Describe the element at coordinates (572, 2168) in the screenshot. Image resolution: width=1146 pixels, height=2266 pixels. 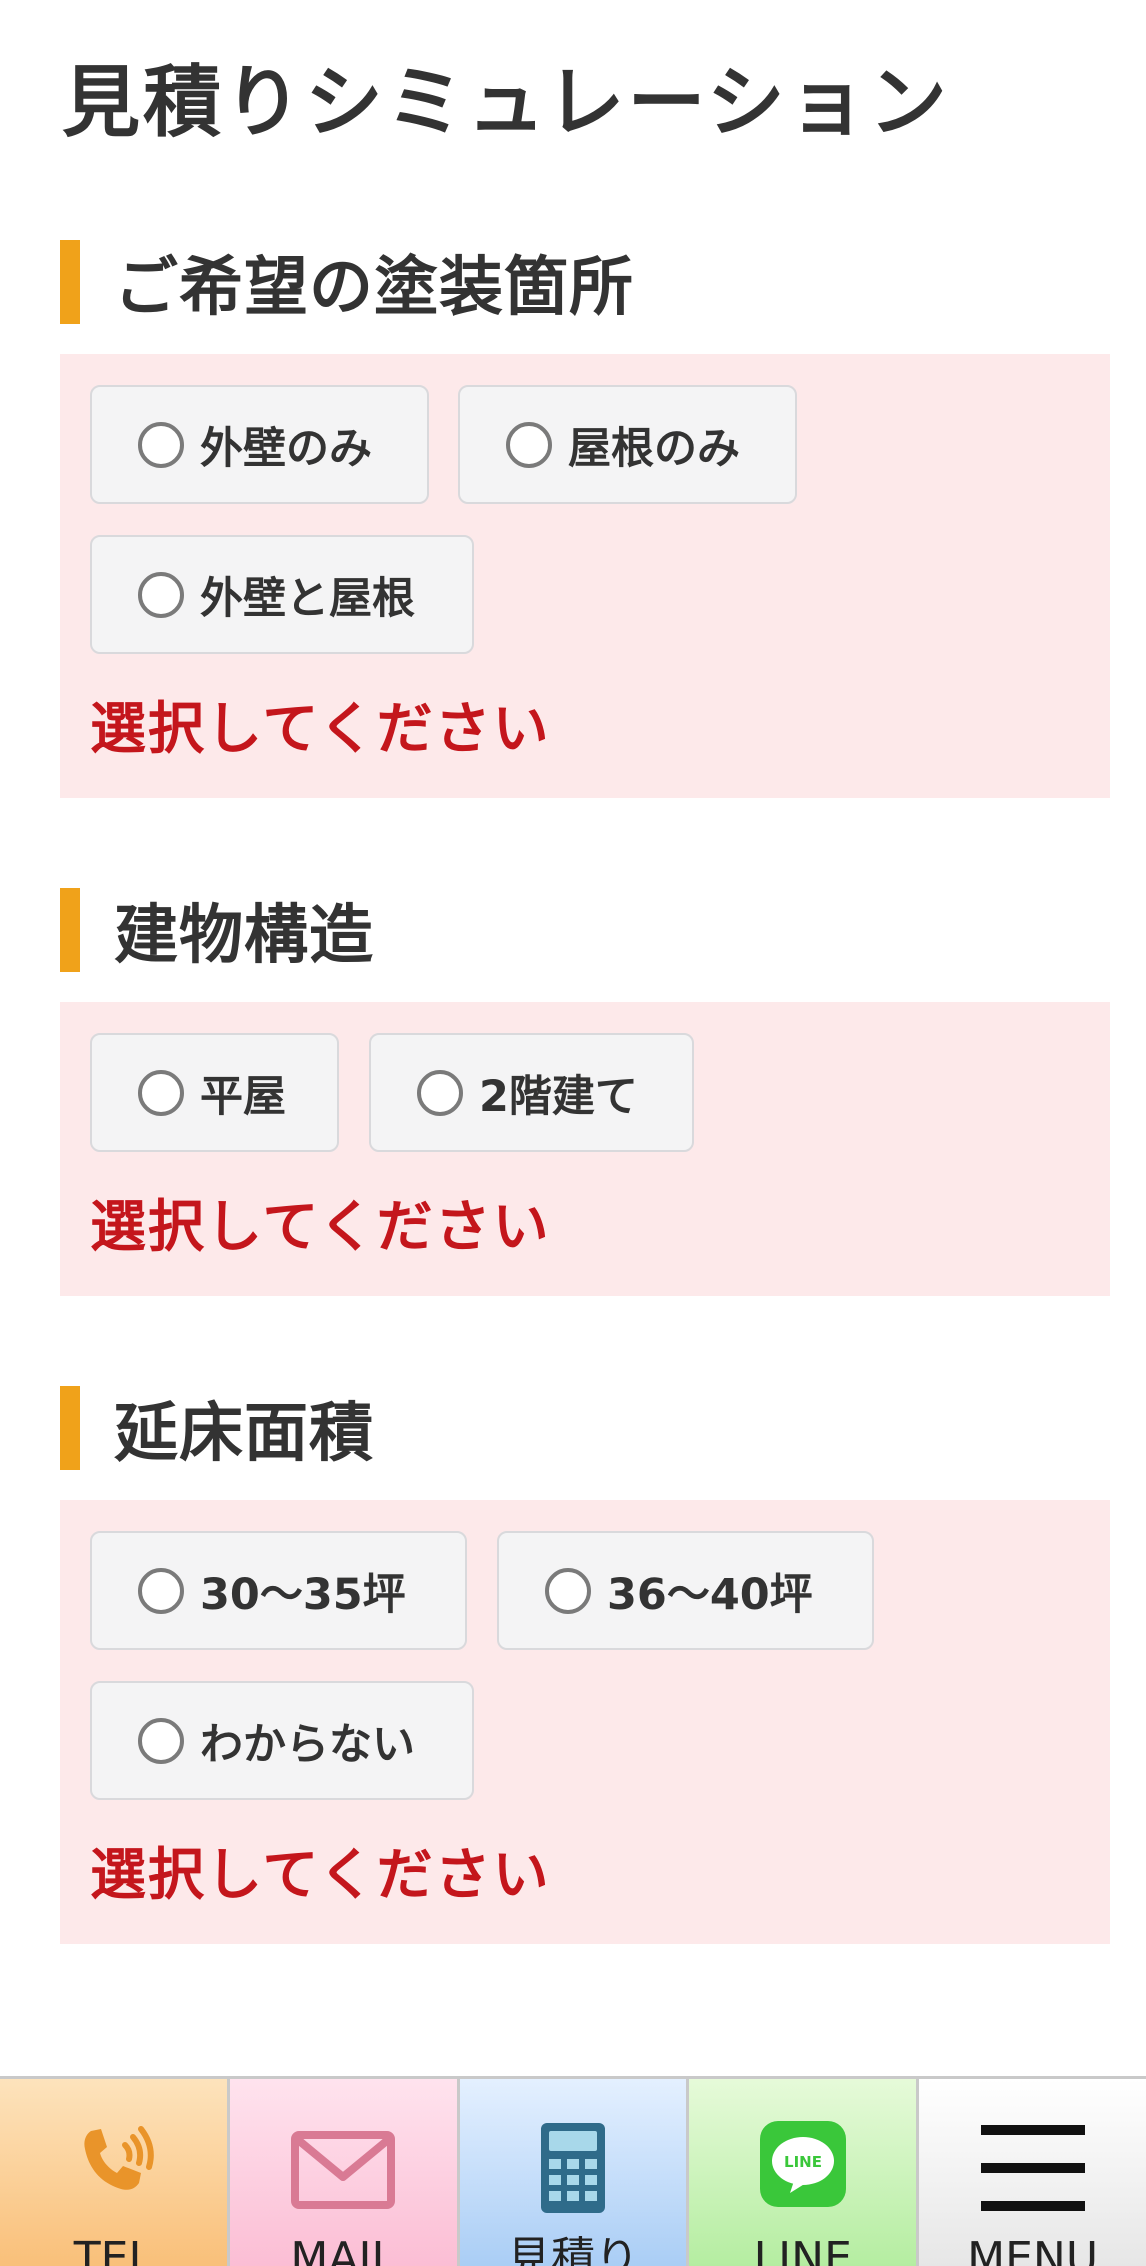
I see `calculator-icon` at that location.